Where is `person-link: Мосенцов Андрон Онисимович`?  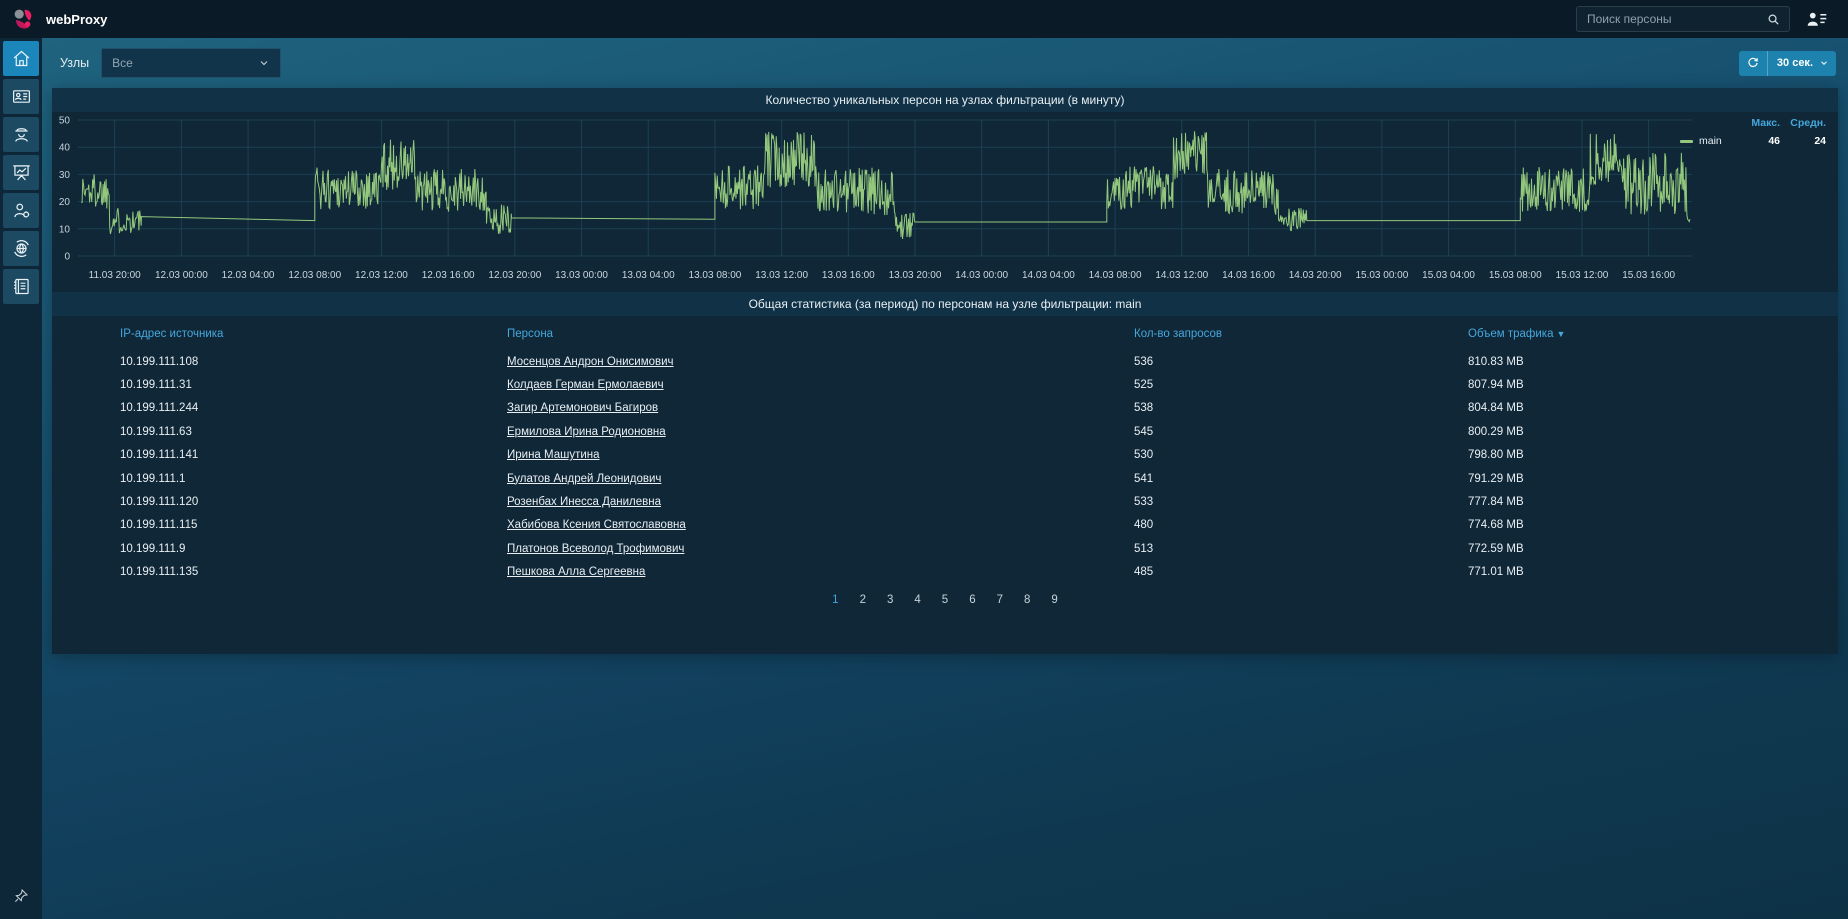 person-link: Мосенцов Андрон Онисимович is located at coordinates (590, 362).